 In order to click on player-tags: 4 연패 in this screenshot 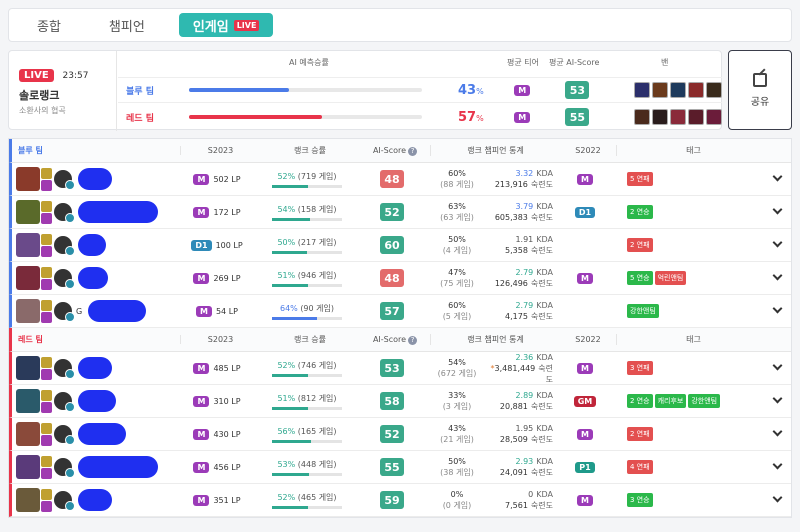, I will do `click(690, 467)`.